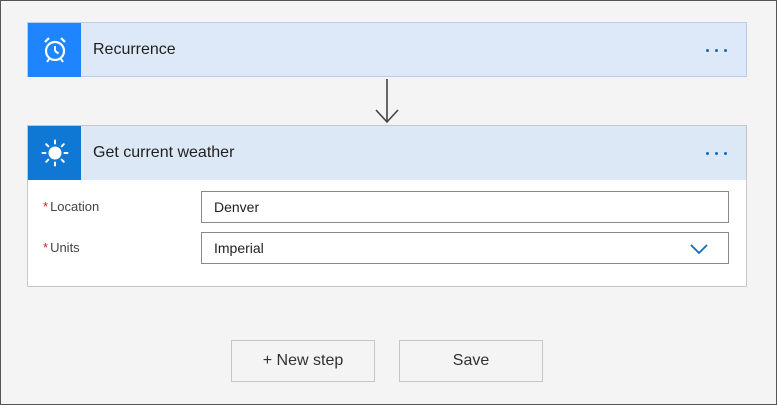 The height and width of the screenshot is (405, 777). I want to click on weather-more-options-button, so click(716, 153).